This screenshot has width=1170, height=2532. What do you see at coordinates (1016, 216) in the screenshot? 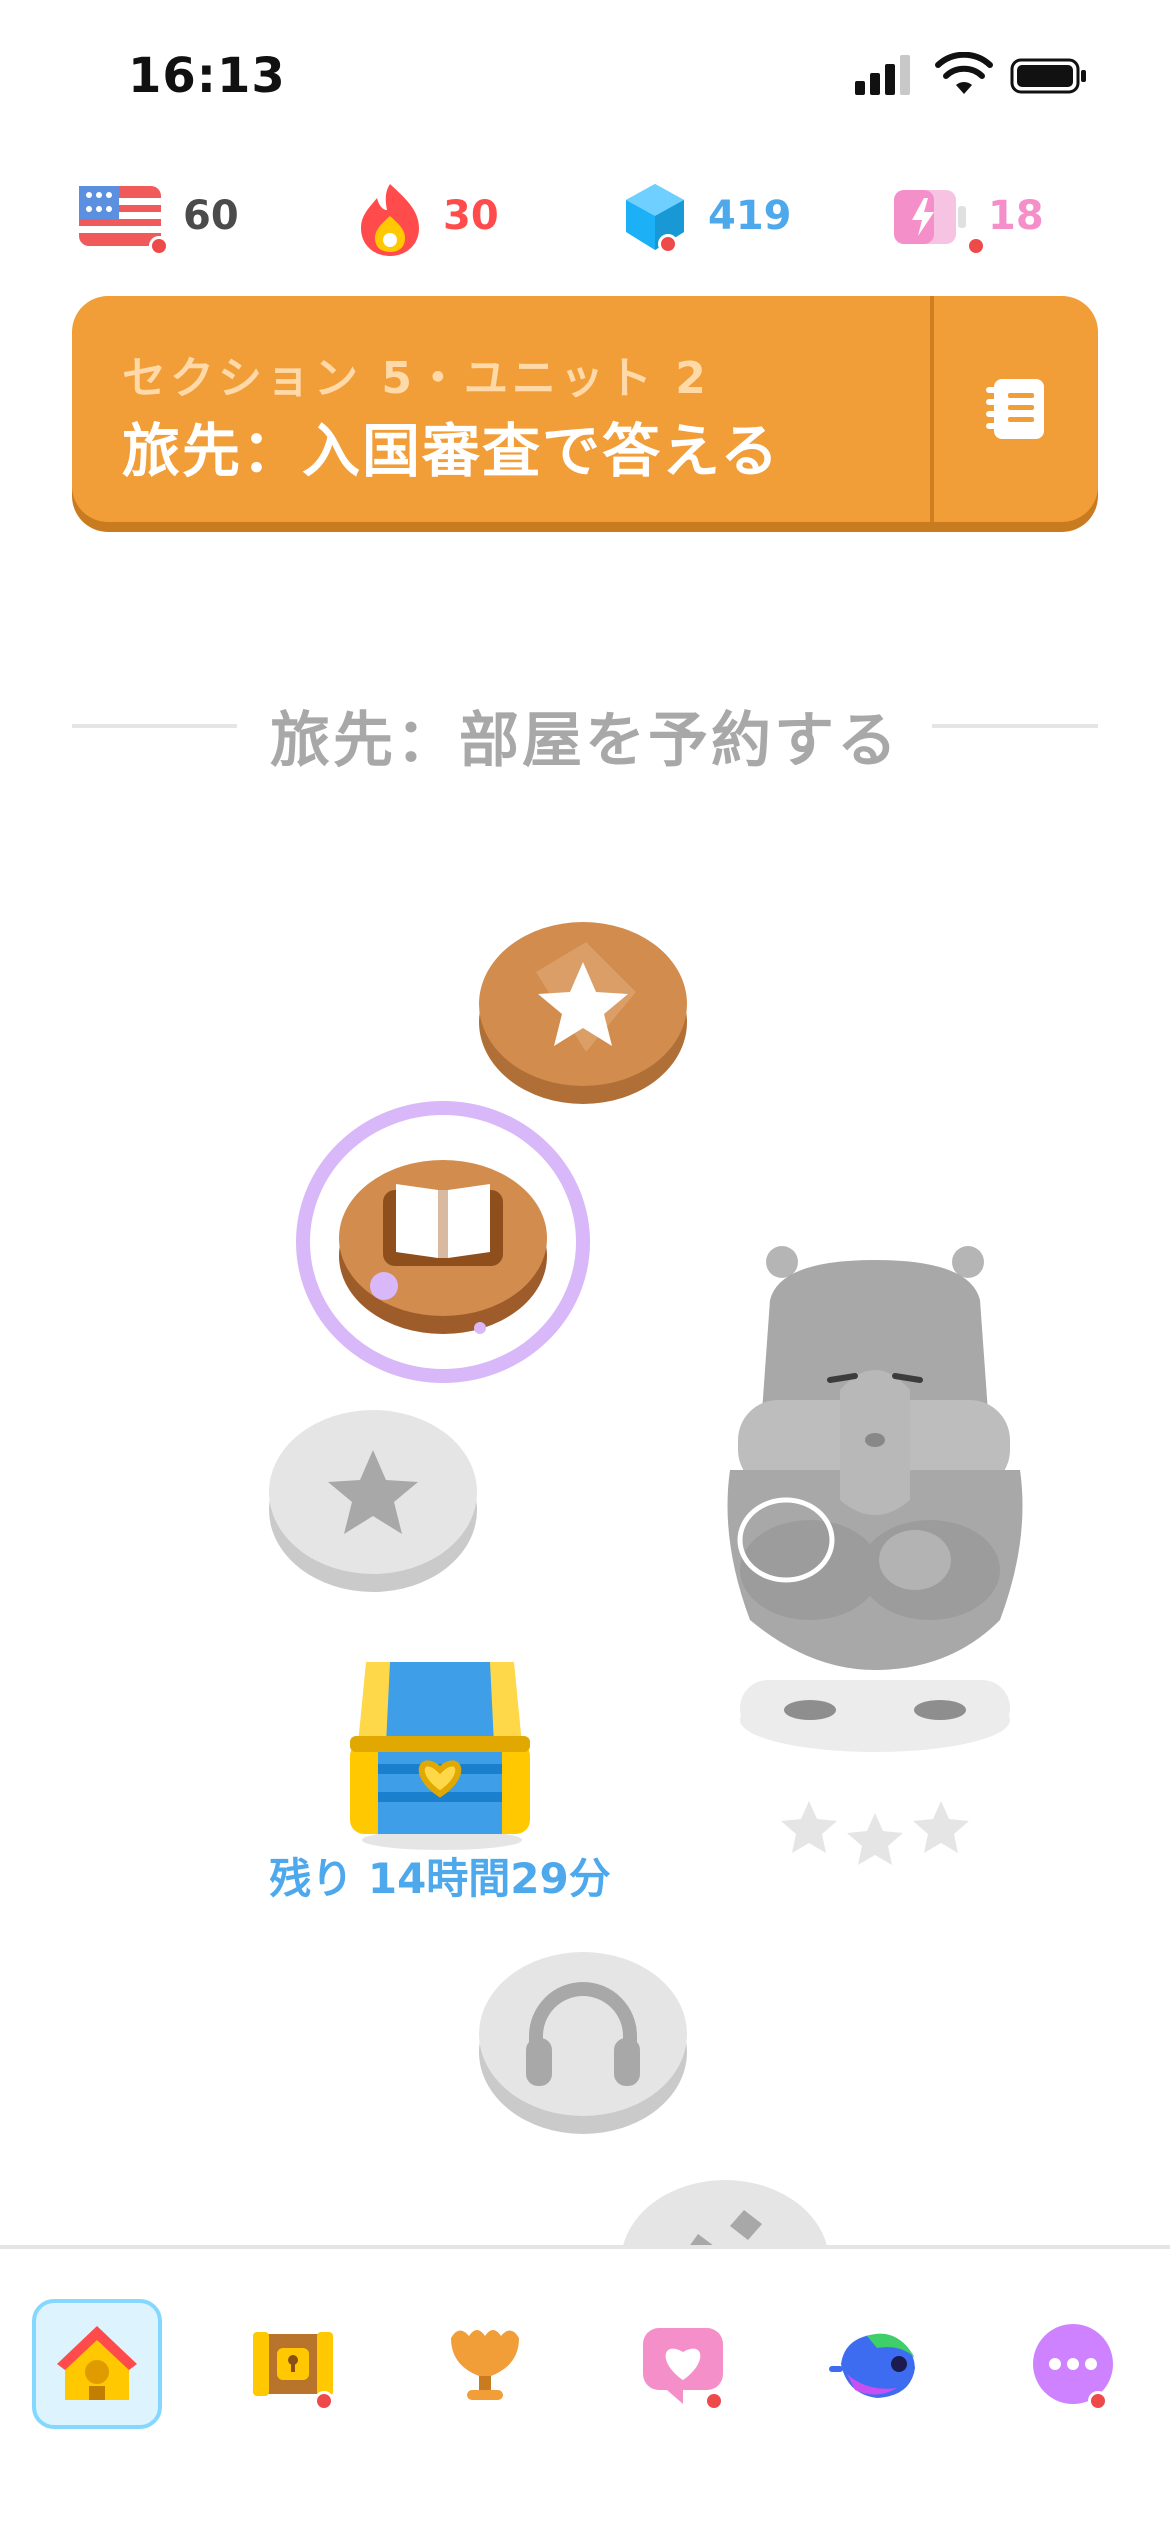
I see `energy-count: 18` at bounding box center [1016, 216].